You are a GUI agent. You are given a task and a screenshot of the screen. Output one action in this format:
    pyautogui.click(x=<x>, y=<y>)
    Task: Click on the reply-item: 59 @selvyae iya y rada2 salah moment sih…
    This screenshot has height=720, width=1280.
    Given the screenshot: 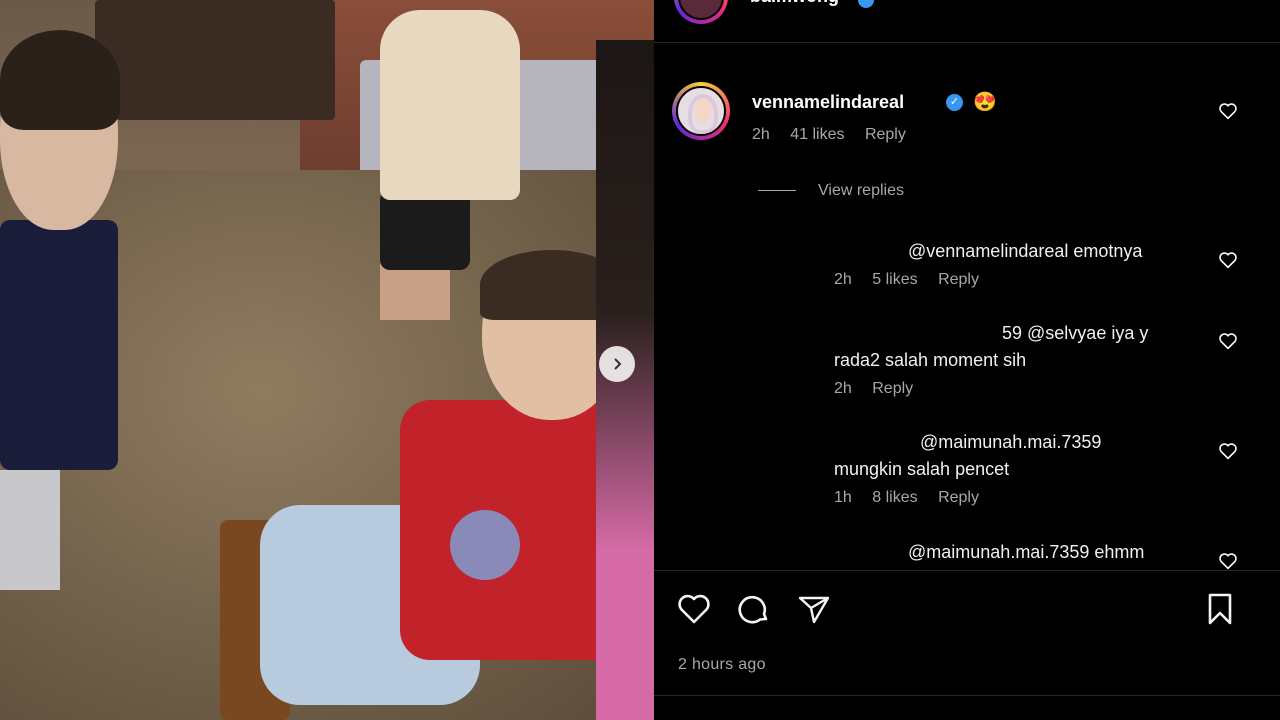 What is the action you would take?
    pyautogui.click(x=1044, y=359)
    